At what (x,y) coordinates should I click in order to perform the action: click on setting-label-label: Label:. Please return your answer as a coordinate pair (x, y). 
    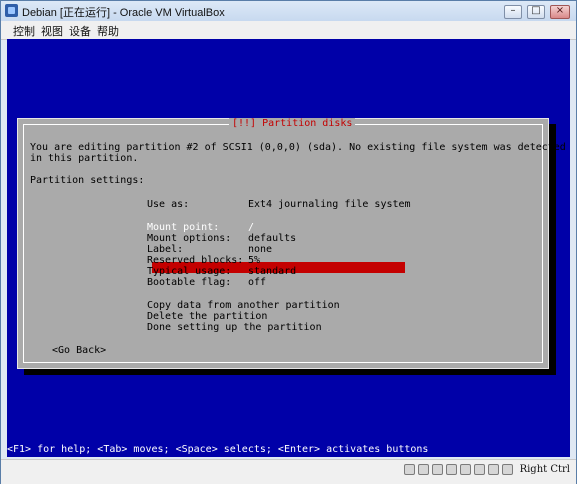
    Looking at the image, I should click on (165, 249).